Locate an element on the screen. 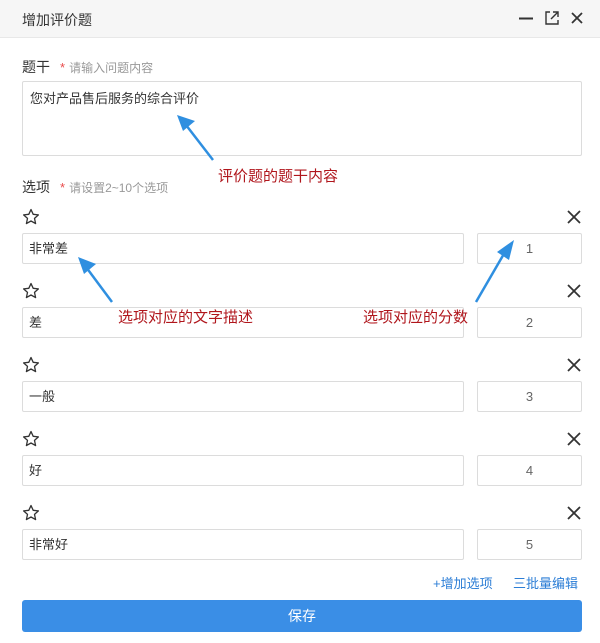  minimize-icon is located at coordinates (526, 18).